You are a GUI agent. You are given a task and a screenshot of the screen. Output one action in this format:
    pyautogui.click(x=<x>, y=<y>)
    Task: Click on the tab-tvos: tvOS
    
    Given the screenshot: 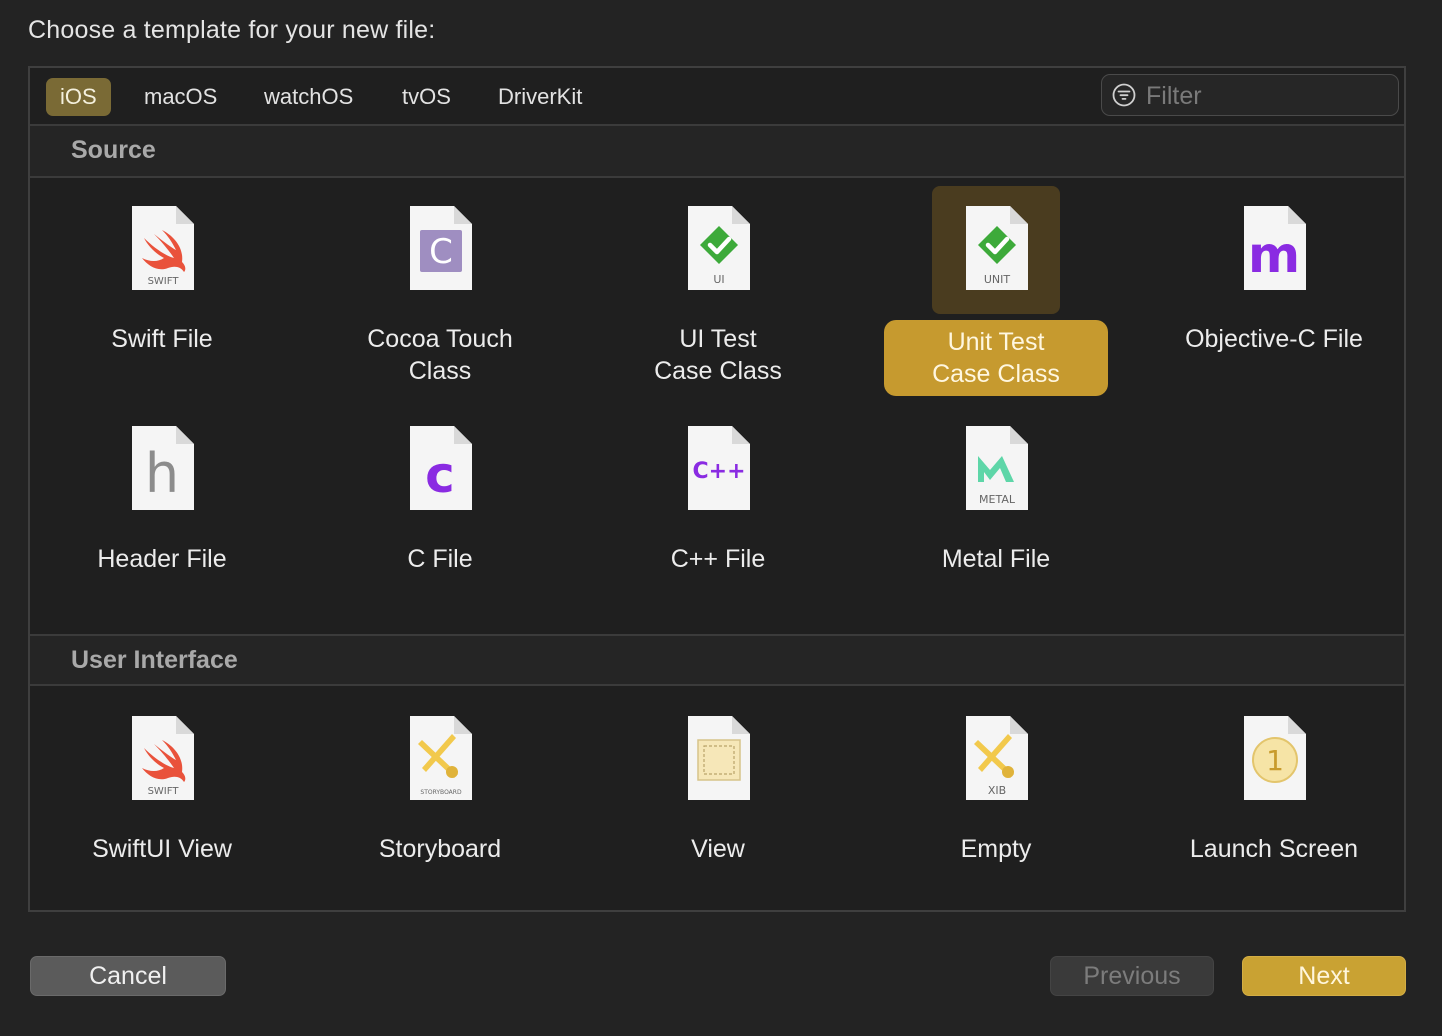 What is the action you would take?
    pyautogui.click(x=426, y=97)
    